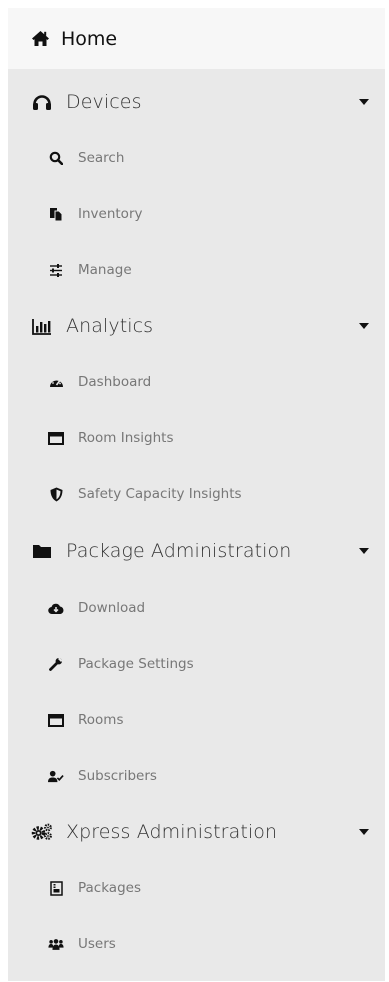  I want to click on sidebar-item-label: Dashboard, so click(115, 382).